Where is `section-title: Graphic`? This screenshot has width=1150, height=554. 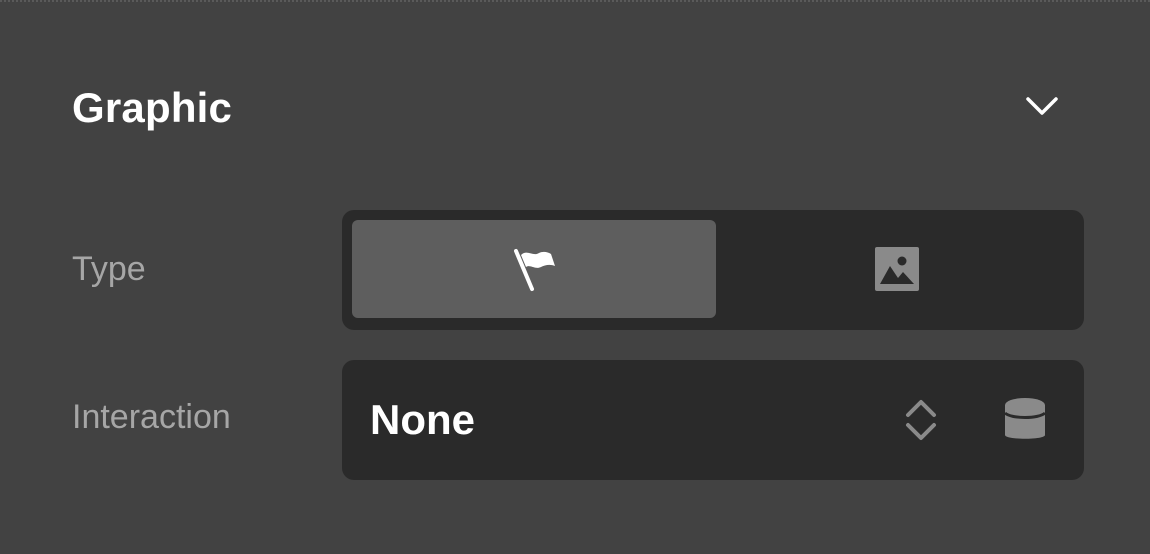
section-title: Graphic is located at coordinates (152, 107).